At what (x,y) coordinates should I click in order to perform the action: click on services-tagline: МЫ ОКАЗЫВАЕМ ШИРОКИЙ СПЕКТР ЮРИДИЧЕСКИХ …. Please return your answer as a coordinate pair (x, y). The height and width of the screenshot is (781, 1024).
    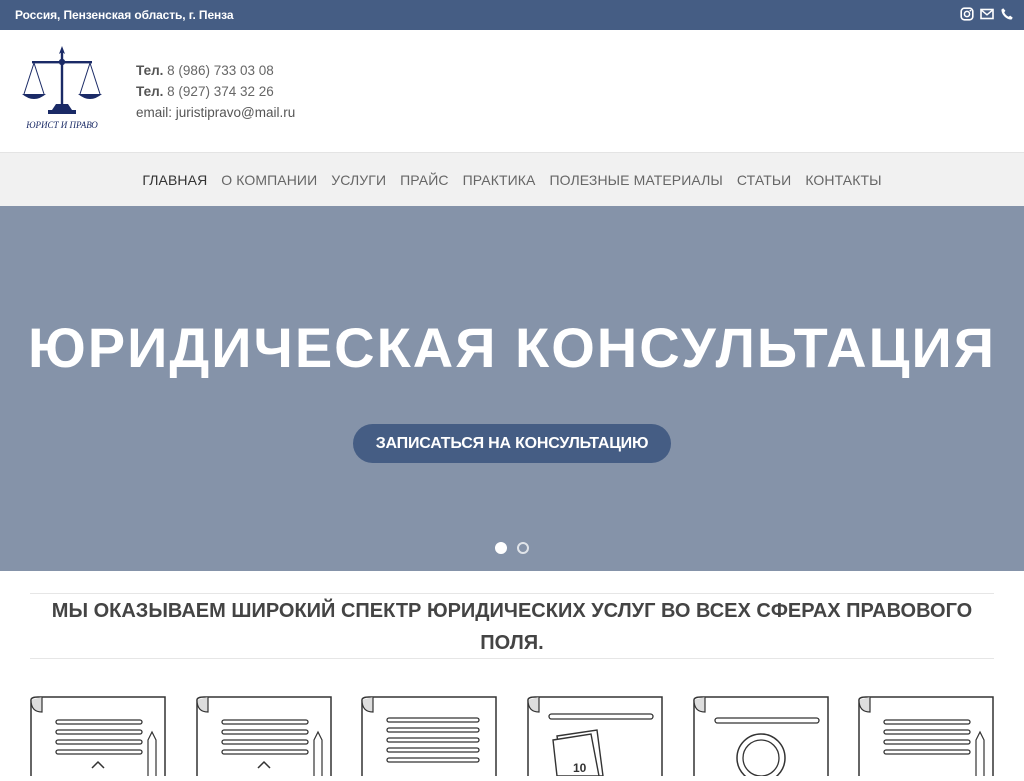
    Looking at the image, I should click on (512, 626).